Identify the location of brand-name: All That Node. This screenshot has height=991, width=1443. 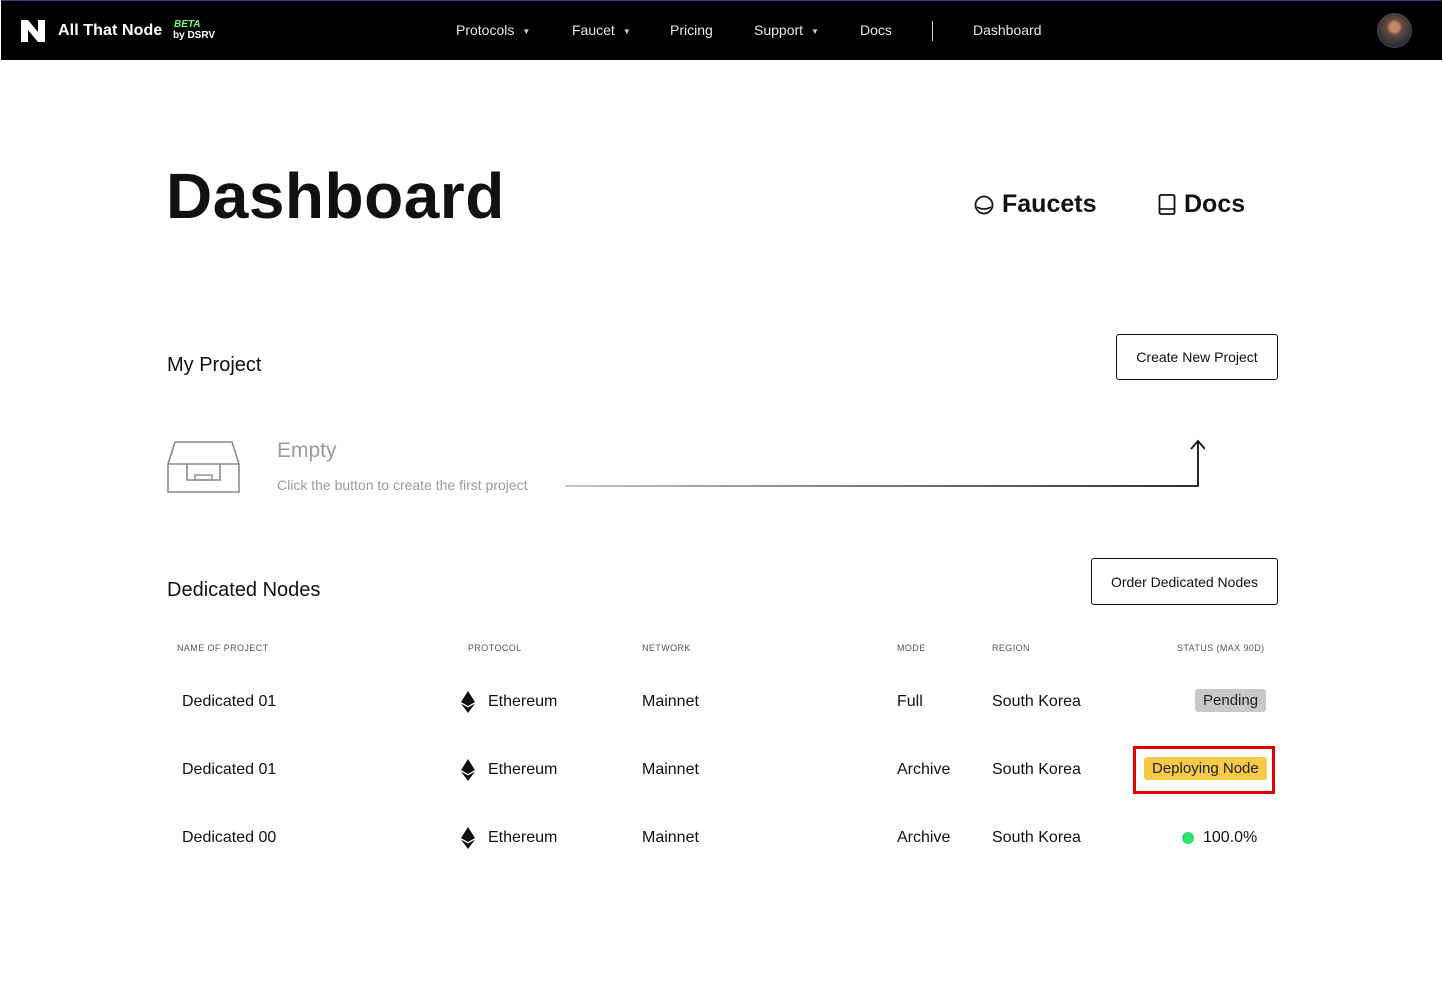
(110, 31).